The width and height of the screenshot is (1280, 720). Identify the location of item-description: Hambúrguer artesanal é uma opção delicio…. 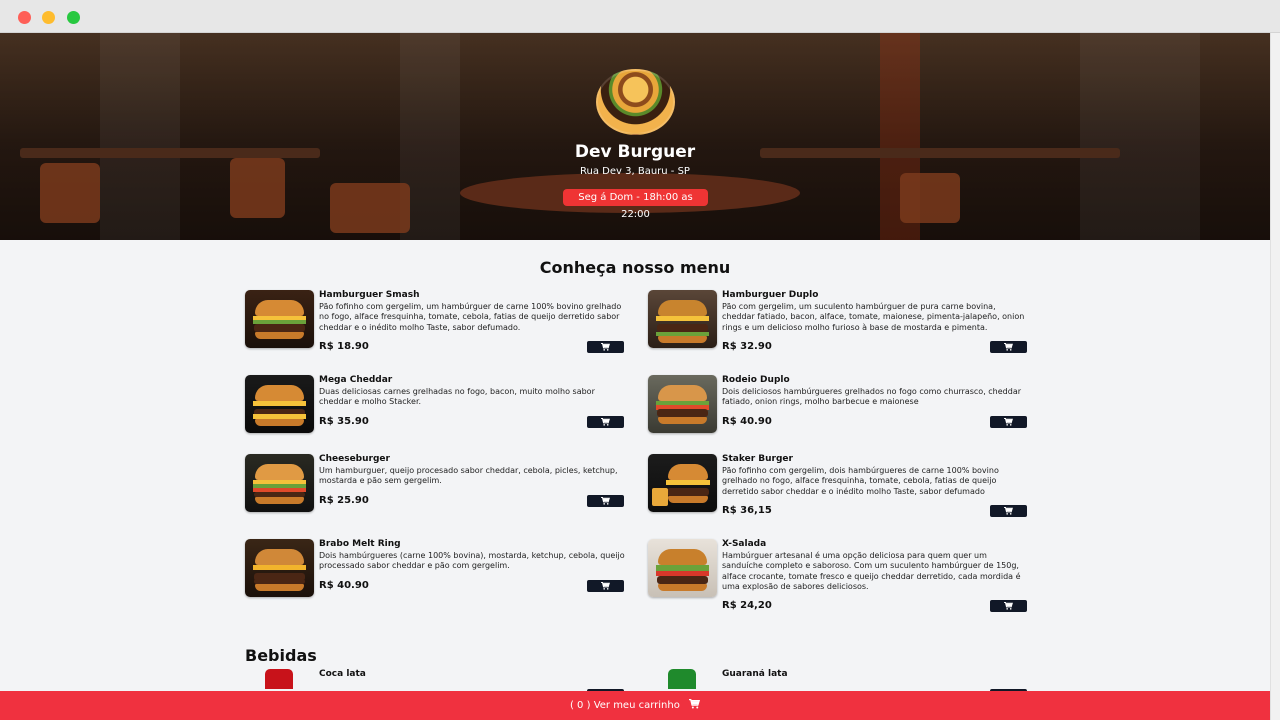
(871, 571).